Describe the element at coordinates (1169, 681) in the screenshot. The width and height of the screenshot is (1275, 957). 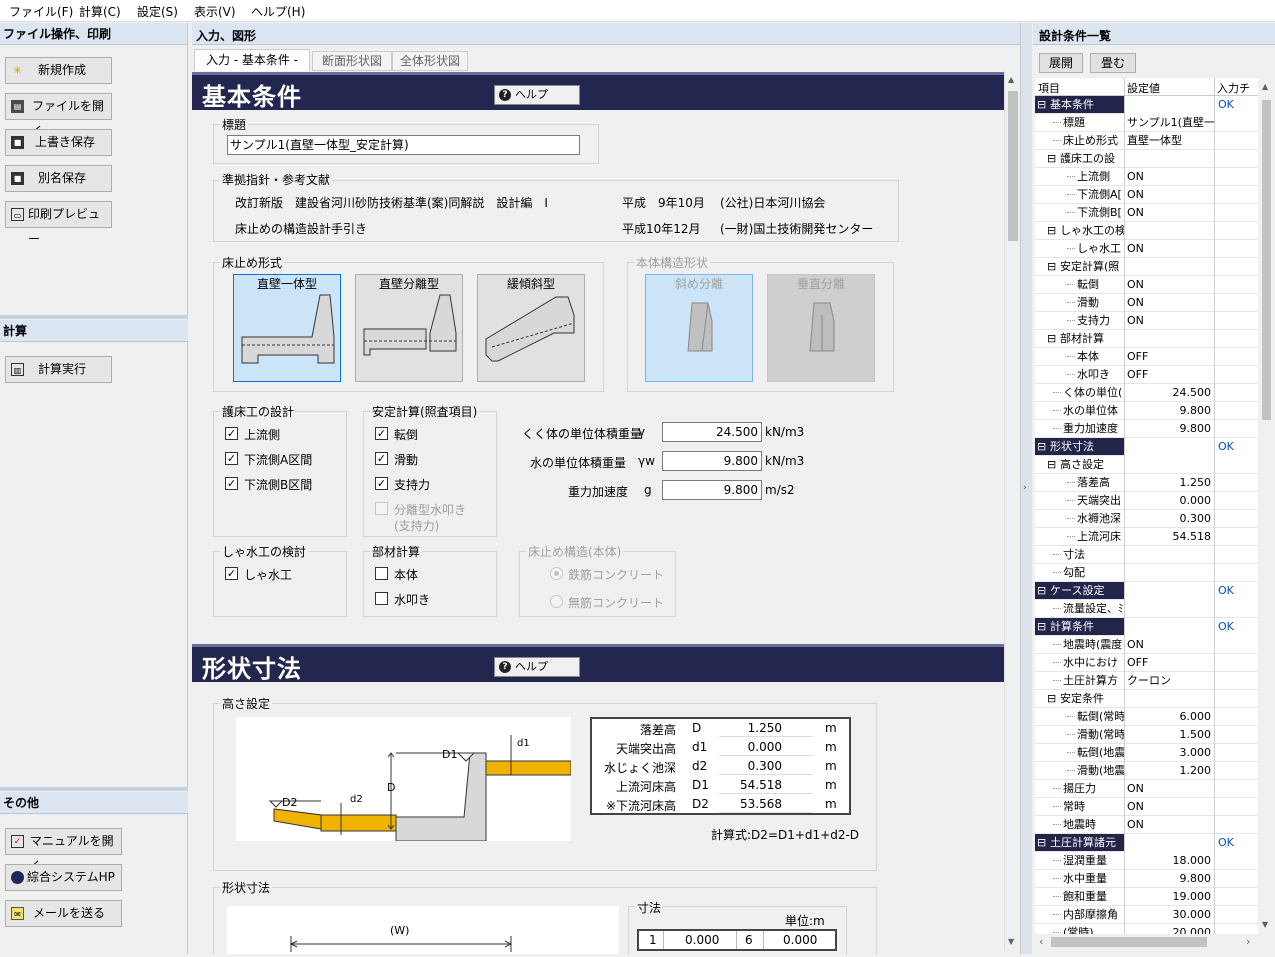
I see `tree-value: クーロン` at that location.